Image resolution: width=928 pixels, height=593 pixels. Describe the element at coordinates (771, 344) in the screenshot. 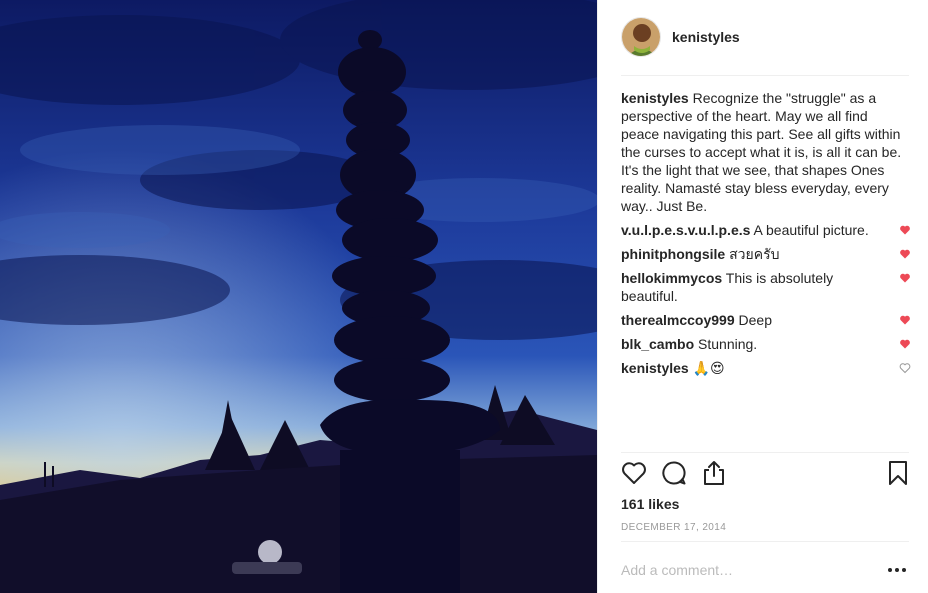

I see `comment-item: blk_cambo Stunning.` at that location.